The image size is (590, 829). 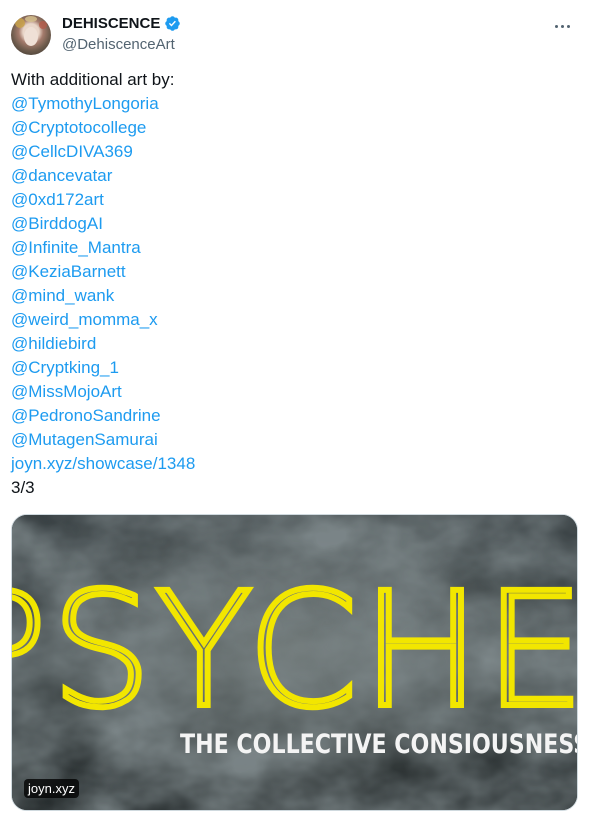 What do you see at coordinates (65, 367) in the screenshot?
I see `mention-link: @Cryptking_1` at bounding box center [65, 367].